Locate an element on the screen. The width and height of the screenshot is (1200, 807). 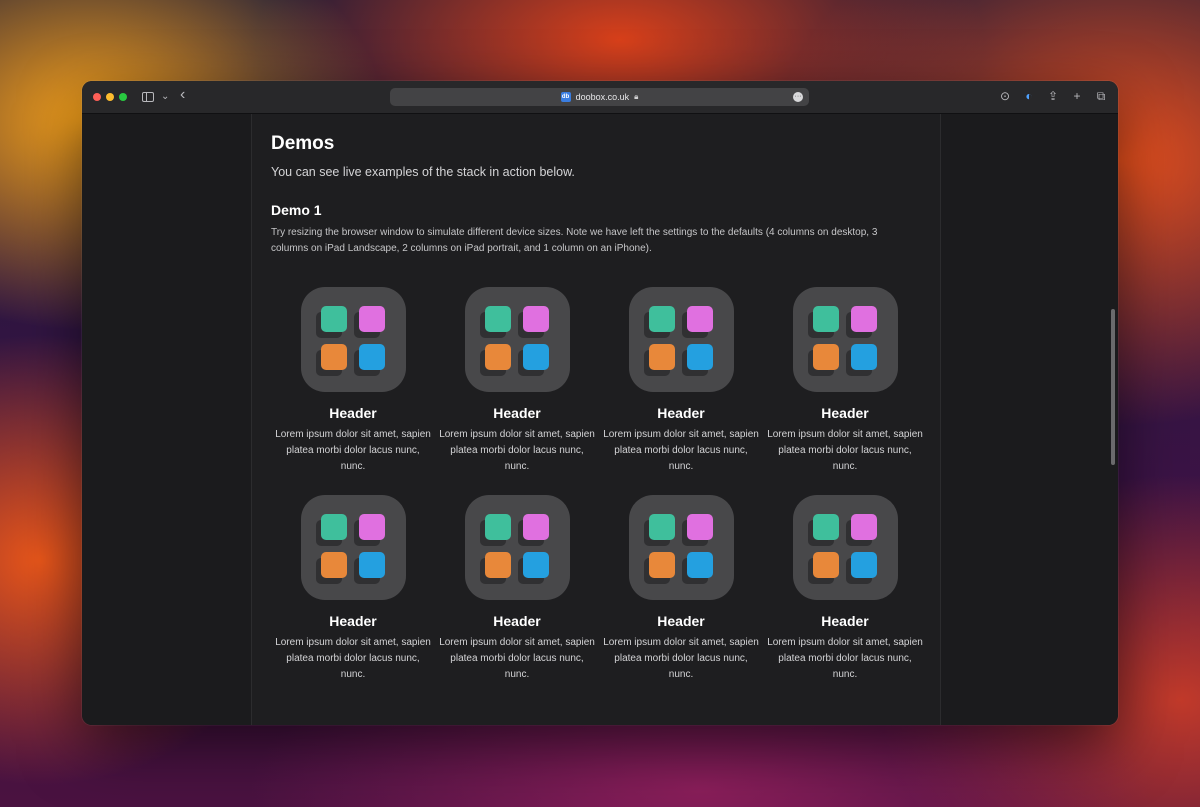
more-icon: ··· is located at coordinates (798, 97).